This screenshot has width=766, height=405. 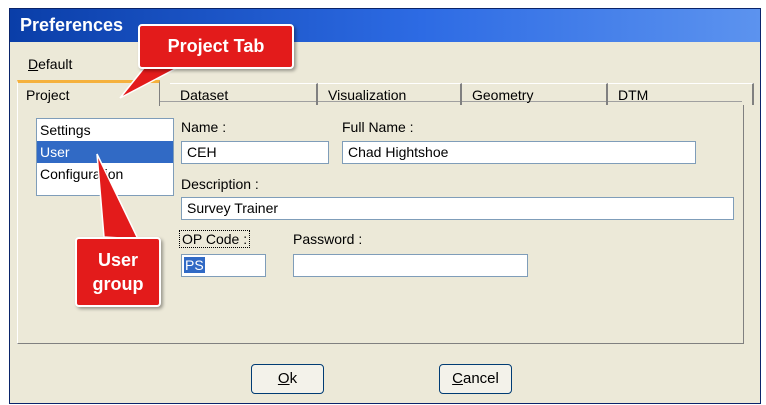 I want to click on project-tab-callout: Project Tab, so click(x=216, y=46).